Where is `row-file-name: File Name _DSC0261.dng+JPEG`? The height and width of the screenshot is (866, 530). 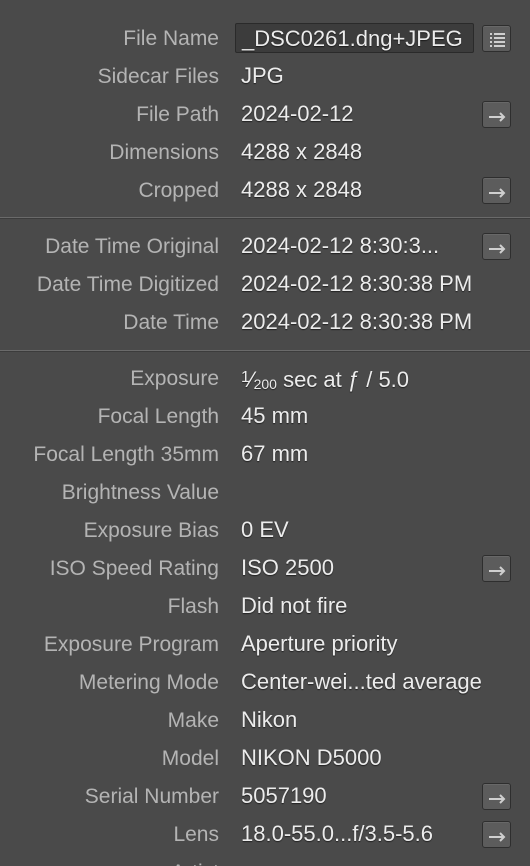 row-file-name: File Name _DSC0261.dng+JPEG is located at coordinates (265, 39).